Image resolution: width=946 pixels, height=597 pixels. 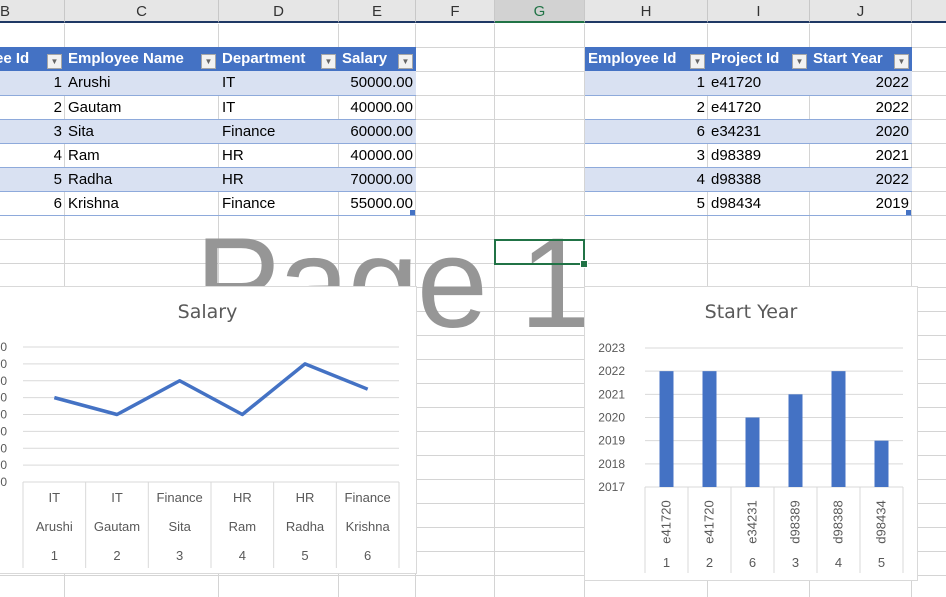 I want to click on header-salary: Salary ▼, so click(x=377, y=59).